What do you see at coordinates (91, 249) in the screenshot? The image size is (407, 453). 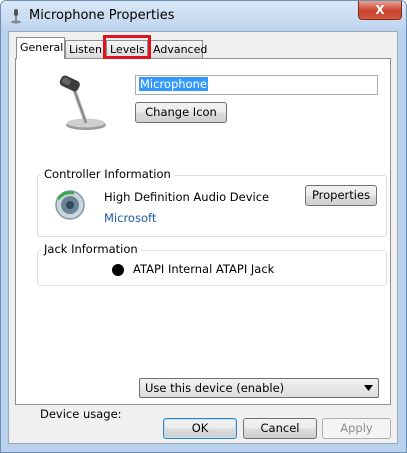 I see `jack-info-label: Jack Information` at bounding box center [91, 249].